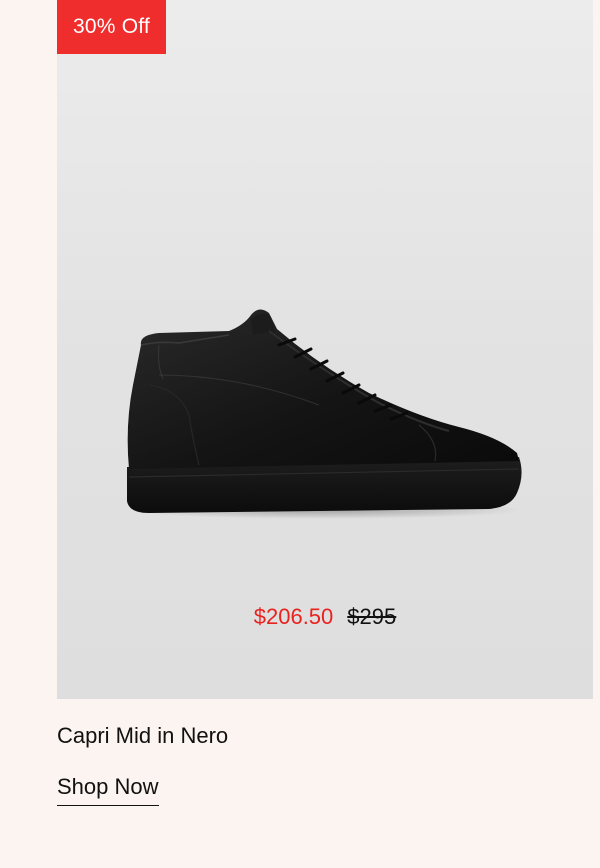  I want to click on product-title: Capri Mid in Nero, so click(142, 736).